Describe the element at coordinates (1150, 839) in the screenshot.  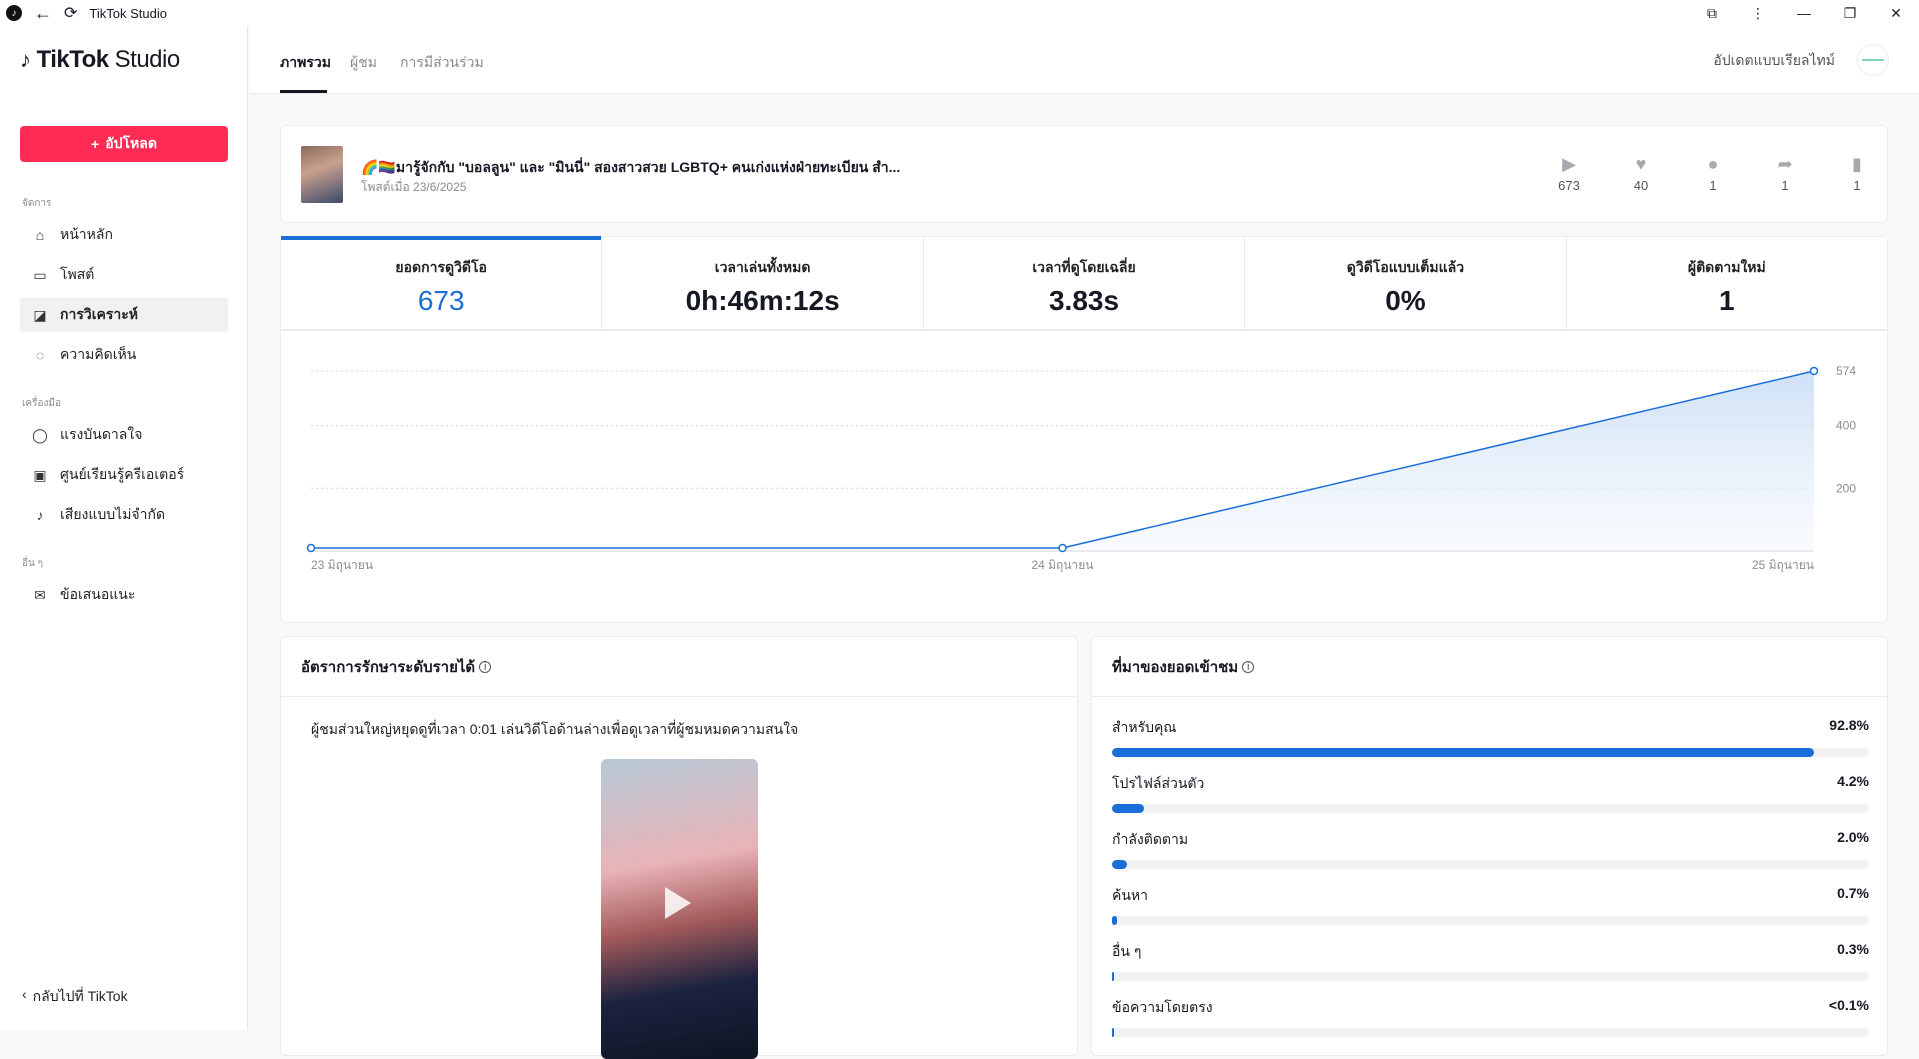
I see `traffic-source-label: กำลังติดตาม` at that location.